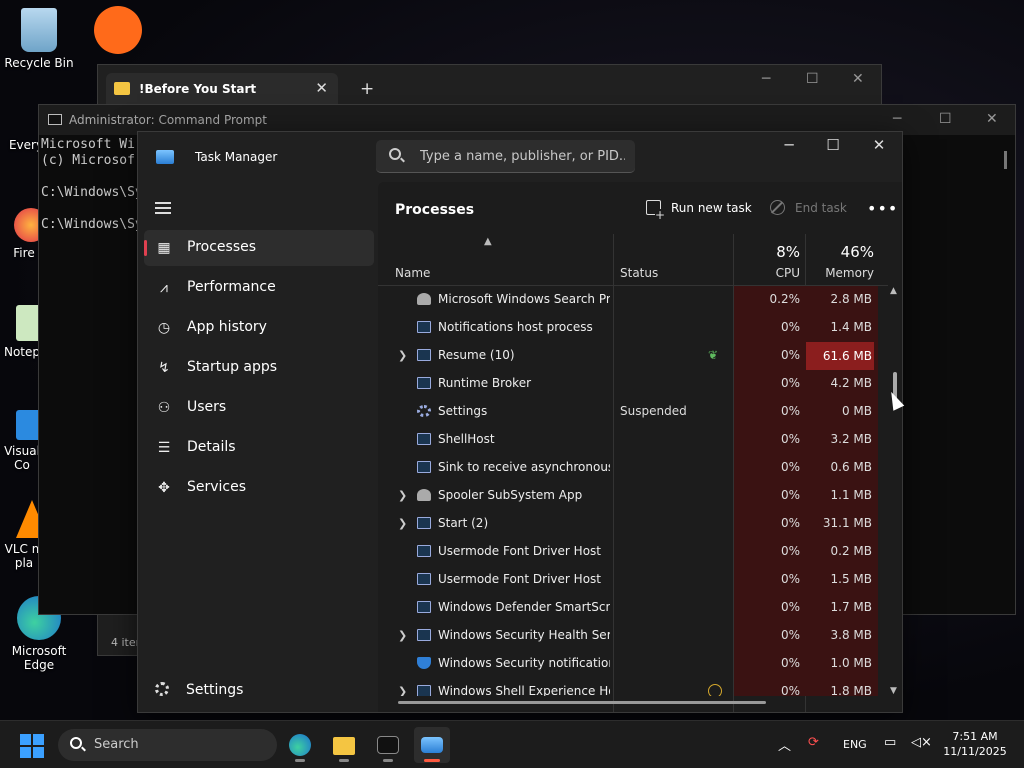  I want to click on table-row: Runtime Broker 0% 4.2 MB, so click(633, 384).